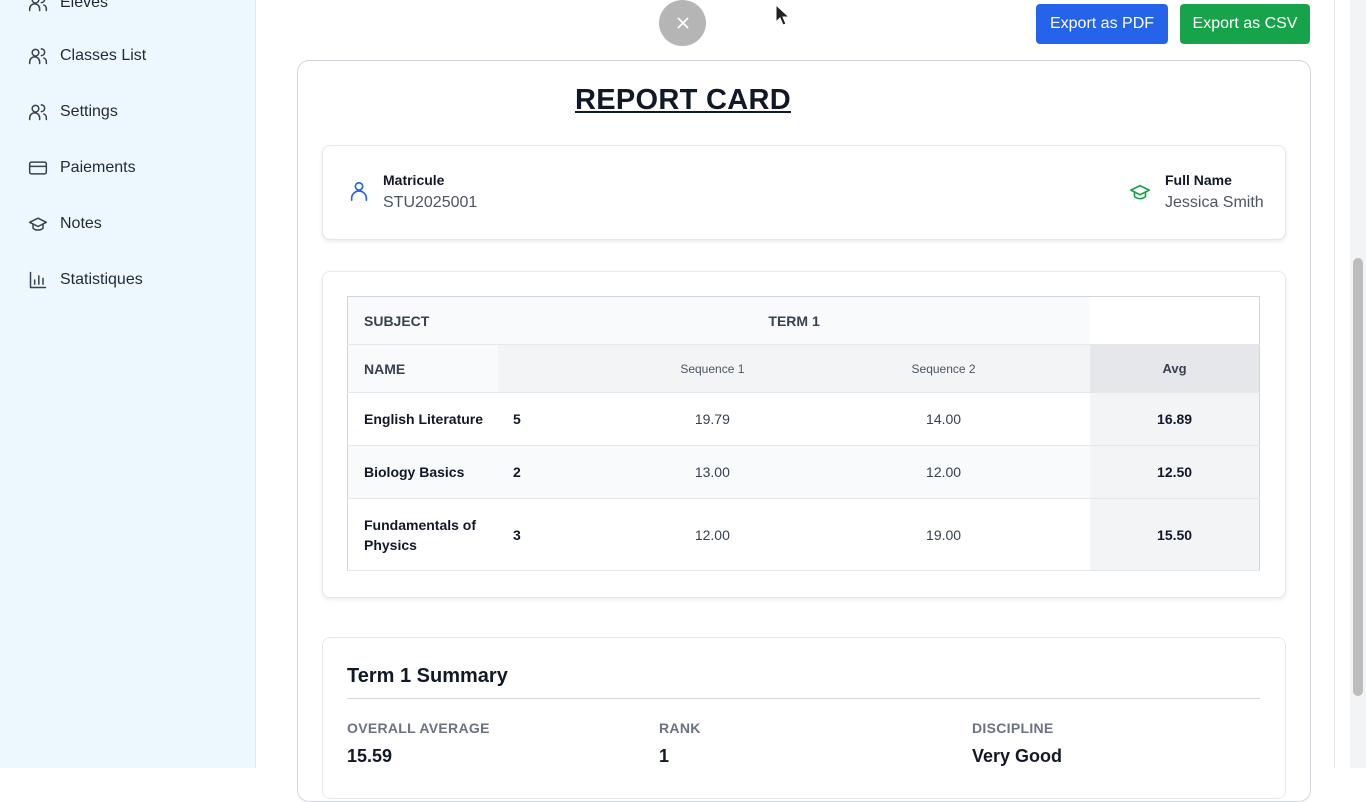  Describe the element at coordinates (1198, 180) in the screenshot. I see `fullname-label: Full Name` at that location.